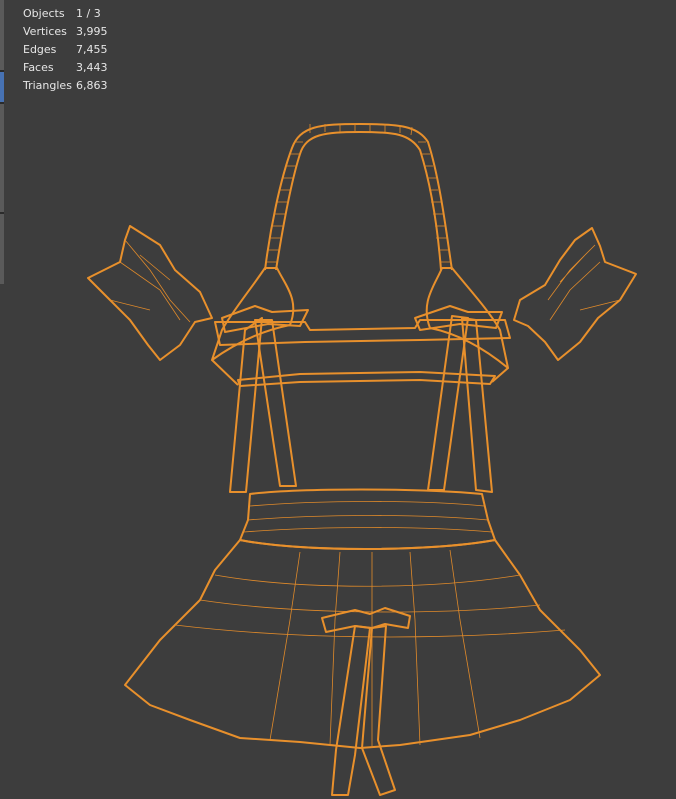  I want to click on left-sleeve, so click(150, 293).